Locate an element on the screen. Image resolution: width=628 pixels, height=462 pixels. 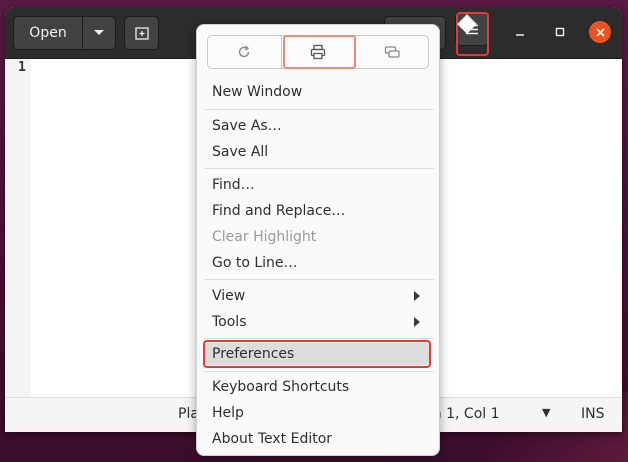
new-tab-button is located at coordinates (141, 33).